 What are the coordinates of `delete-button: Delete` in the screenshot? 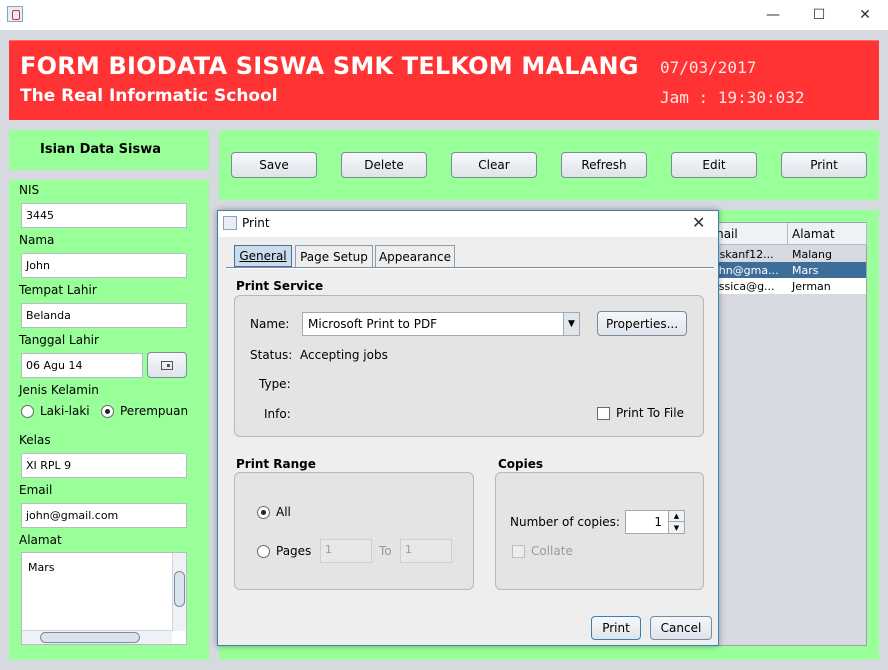 It's located at (384, 165).